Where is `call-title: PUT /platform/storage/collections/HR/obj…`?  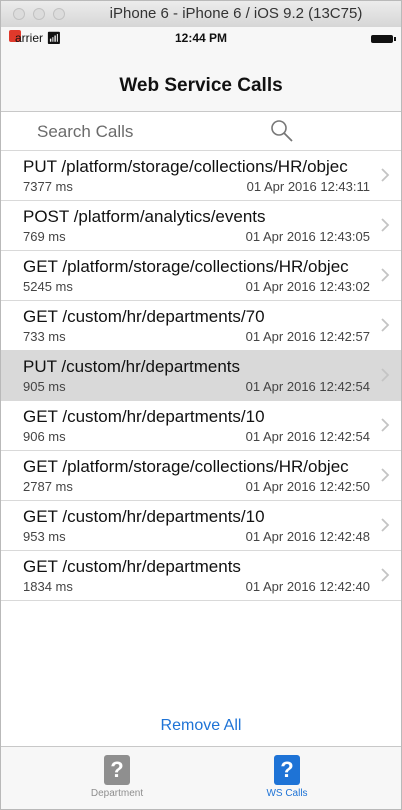
call-title: PUT /platform/storage/collections/HR/obj… is located at coordinates (185, 166).